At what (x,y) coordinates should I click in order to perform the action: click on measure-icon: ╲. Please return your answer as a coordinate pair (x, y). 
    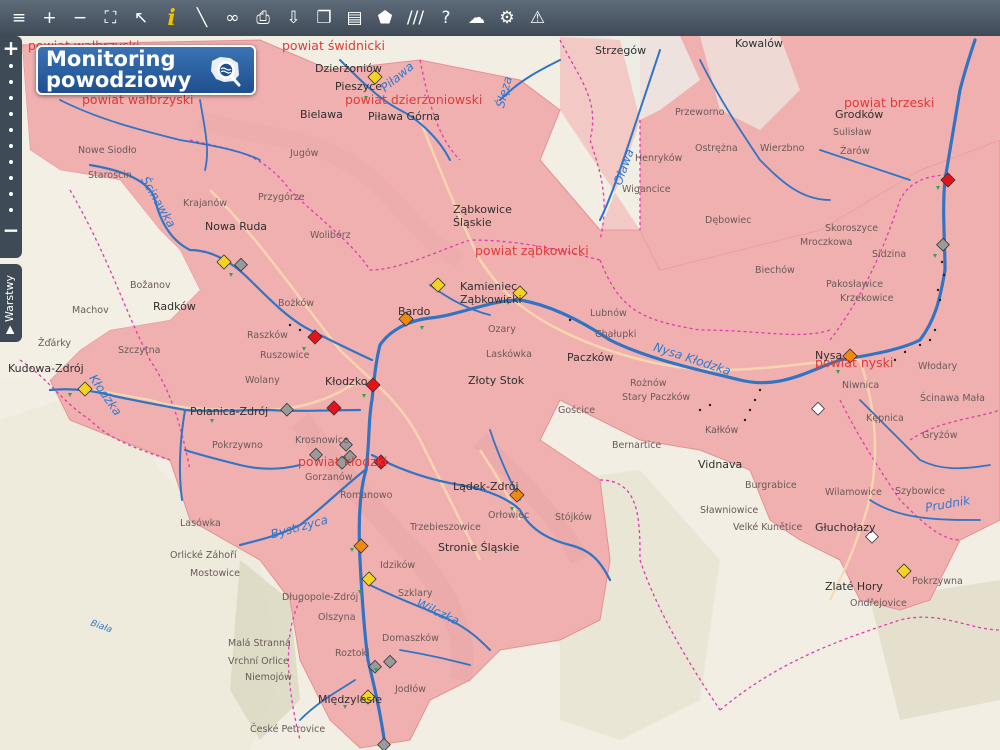
    Looking at the image, I should click on (202, 18).